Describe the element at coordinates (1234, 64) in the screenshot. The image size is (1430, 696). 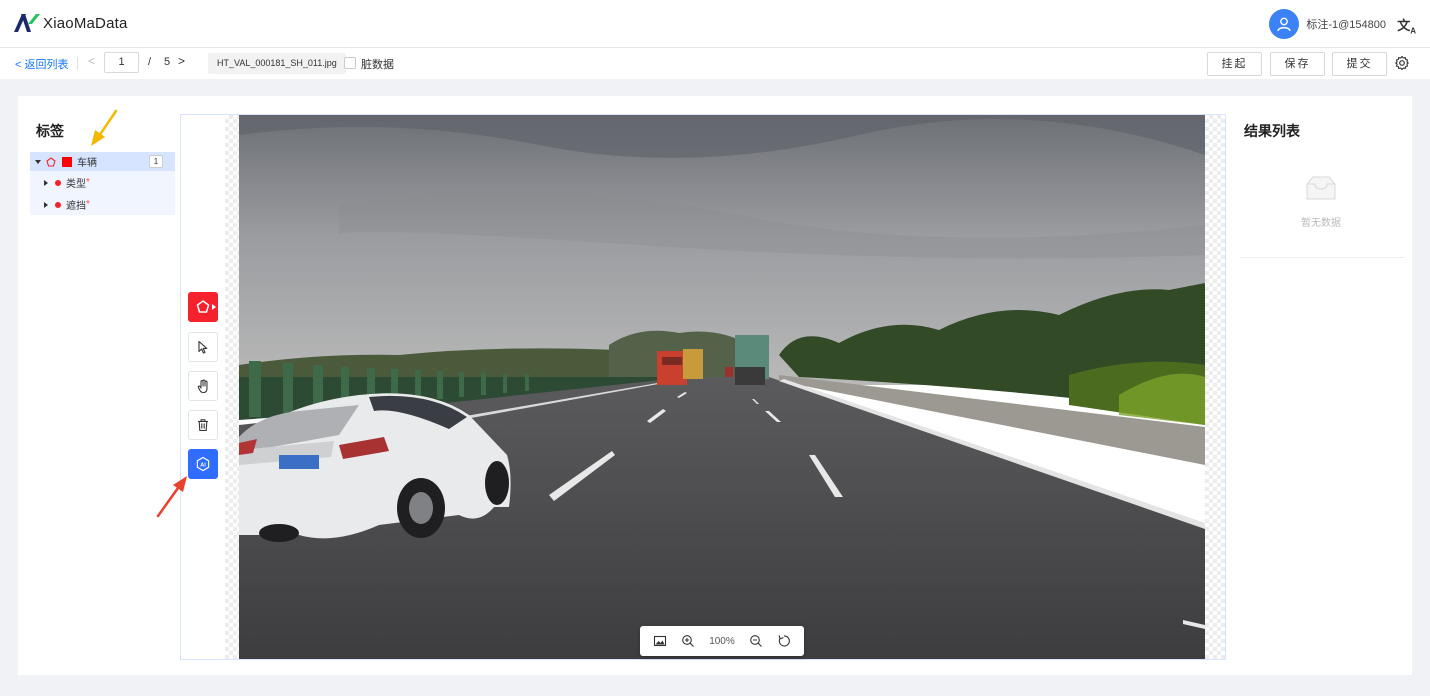
I see `suspend-button: 挂起` at that location.